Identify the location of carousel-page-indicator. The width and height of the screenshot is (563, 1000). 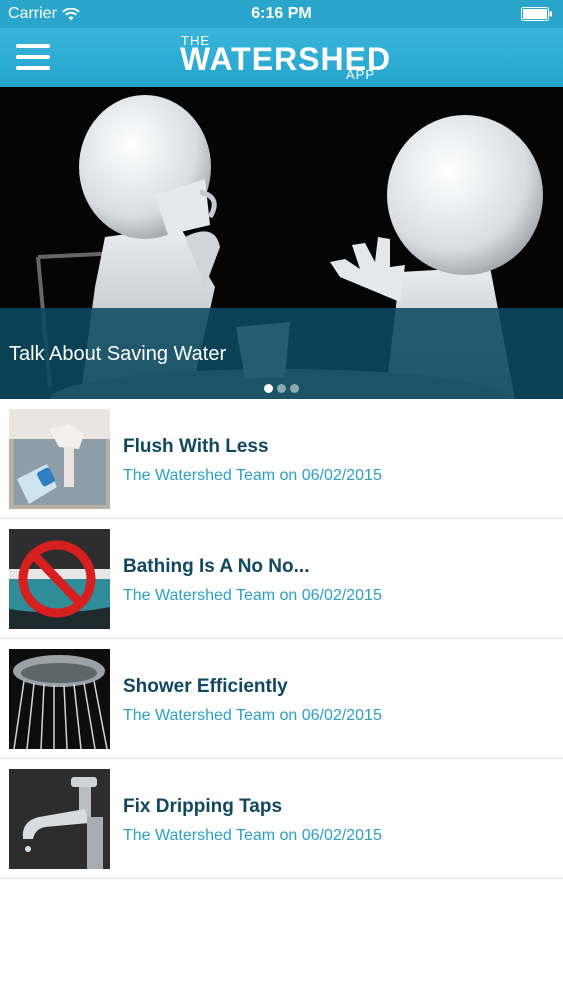
(281, 389).